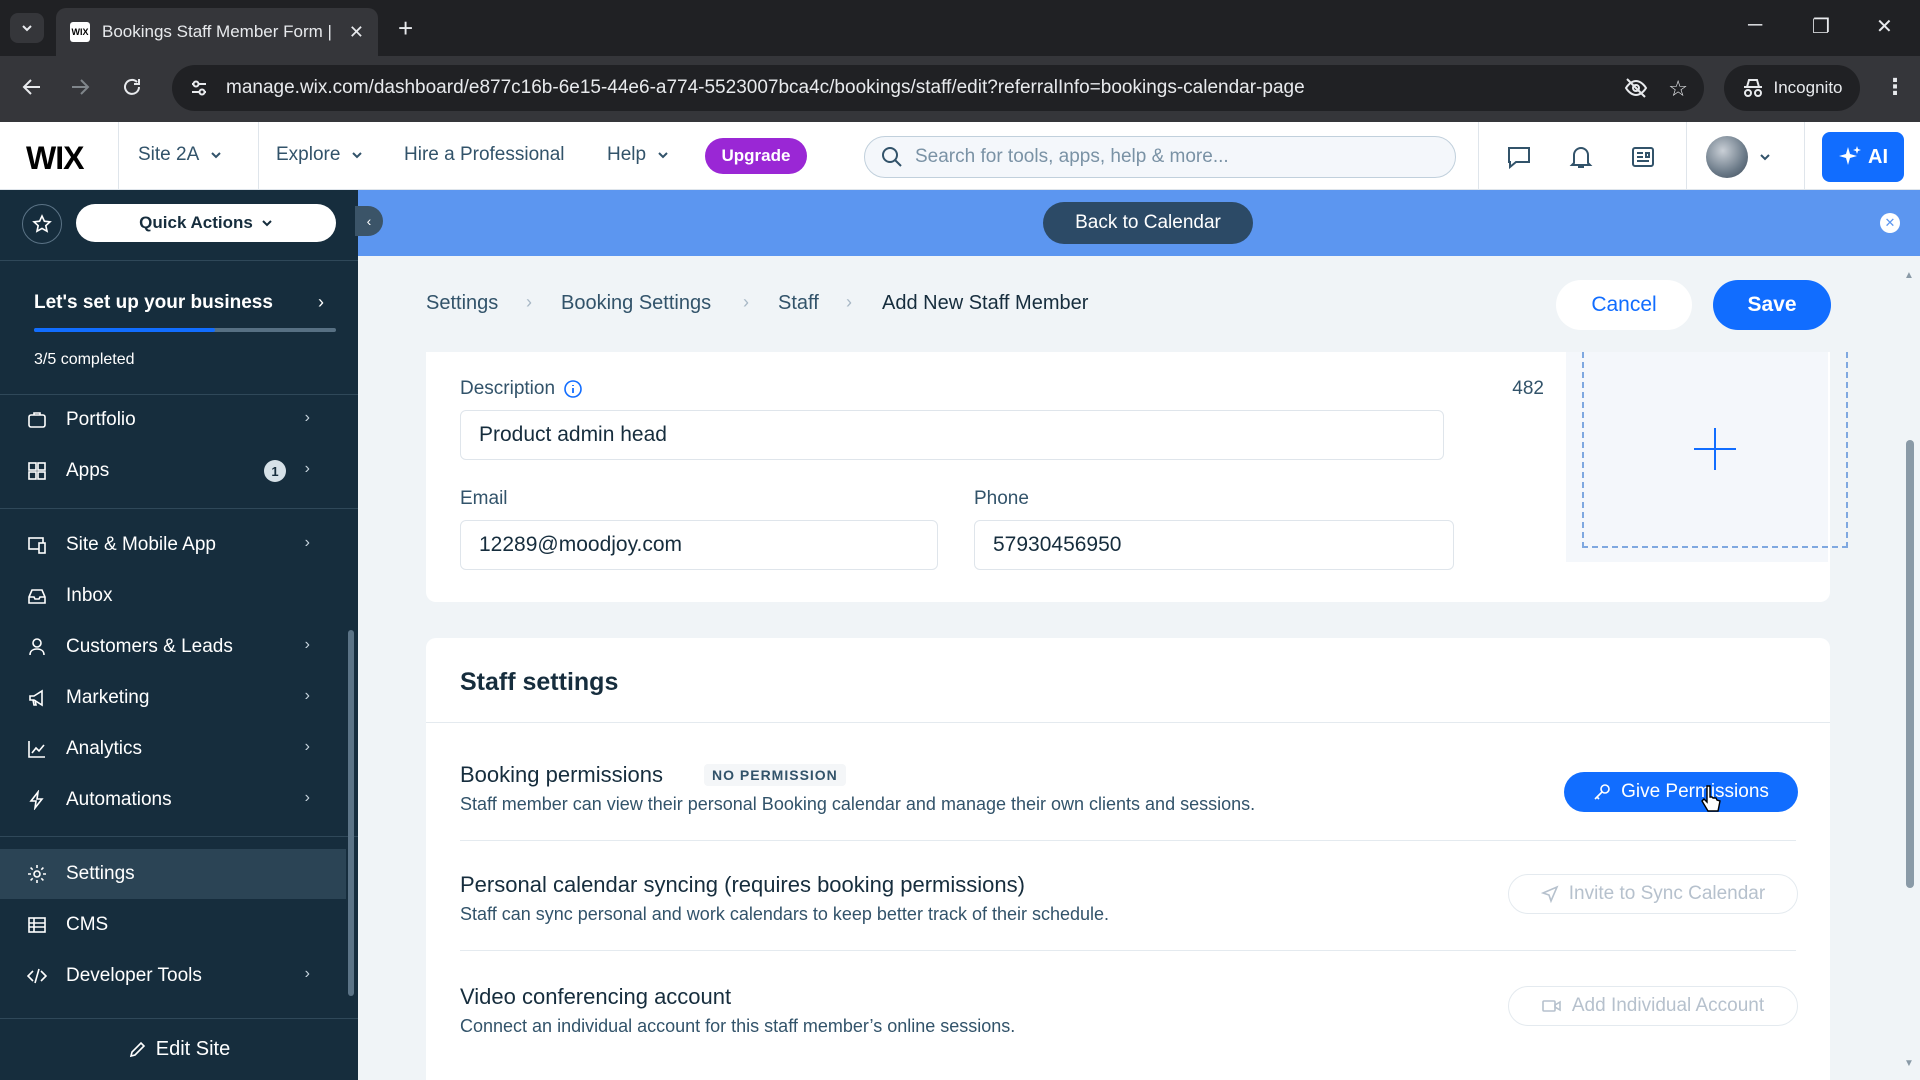  I want to click on forward-arrow-icon, so click(80, 87).